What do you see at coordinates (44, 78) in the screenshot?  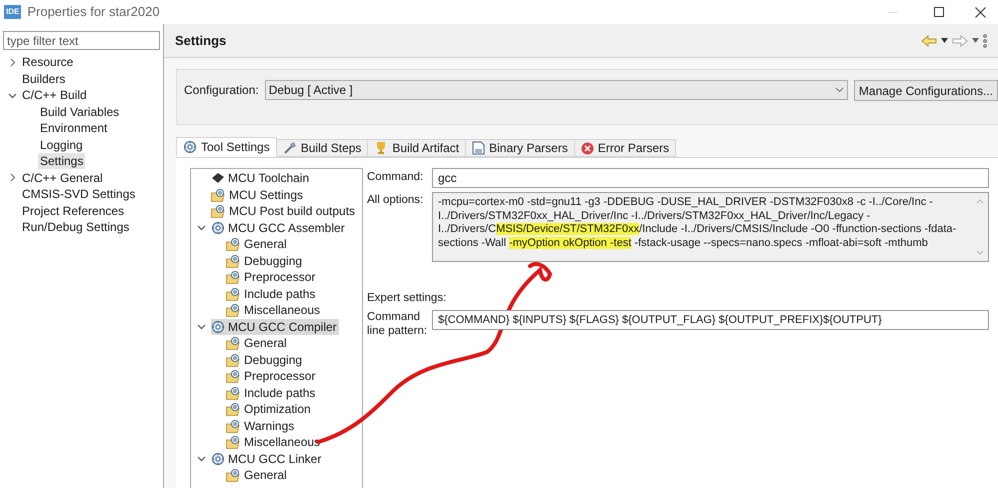 I see `nav-item: Builders` at bounding box center [44, 78].